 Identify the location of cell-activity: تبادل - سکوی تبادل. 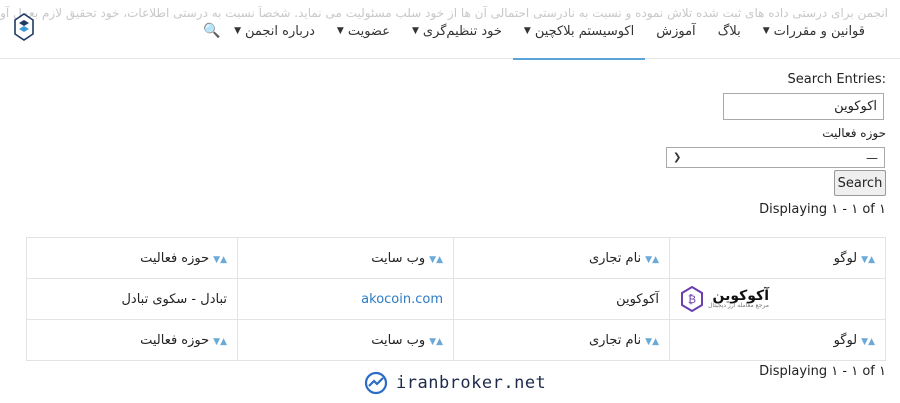
(132, 299).